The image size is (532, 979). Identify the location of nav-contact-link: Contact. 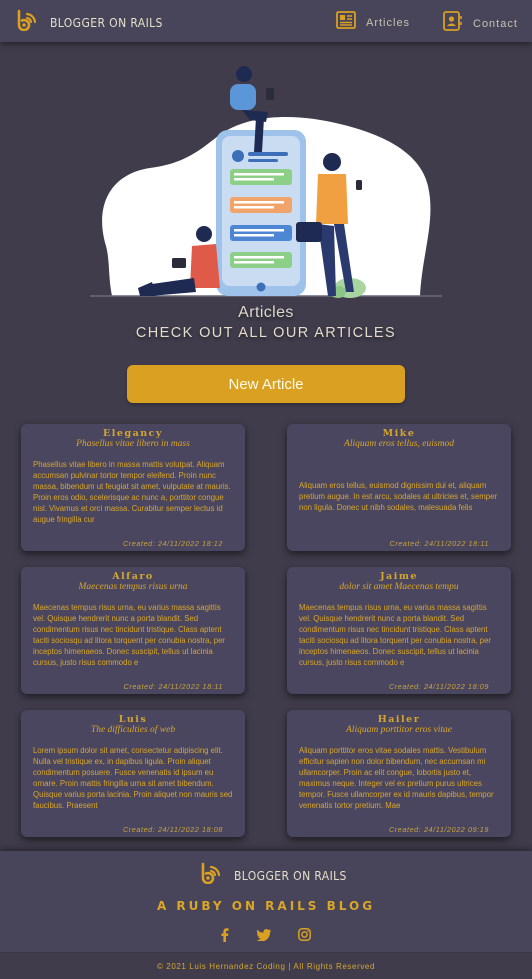
(480, 23).